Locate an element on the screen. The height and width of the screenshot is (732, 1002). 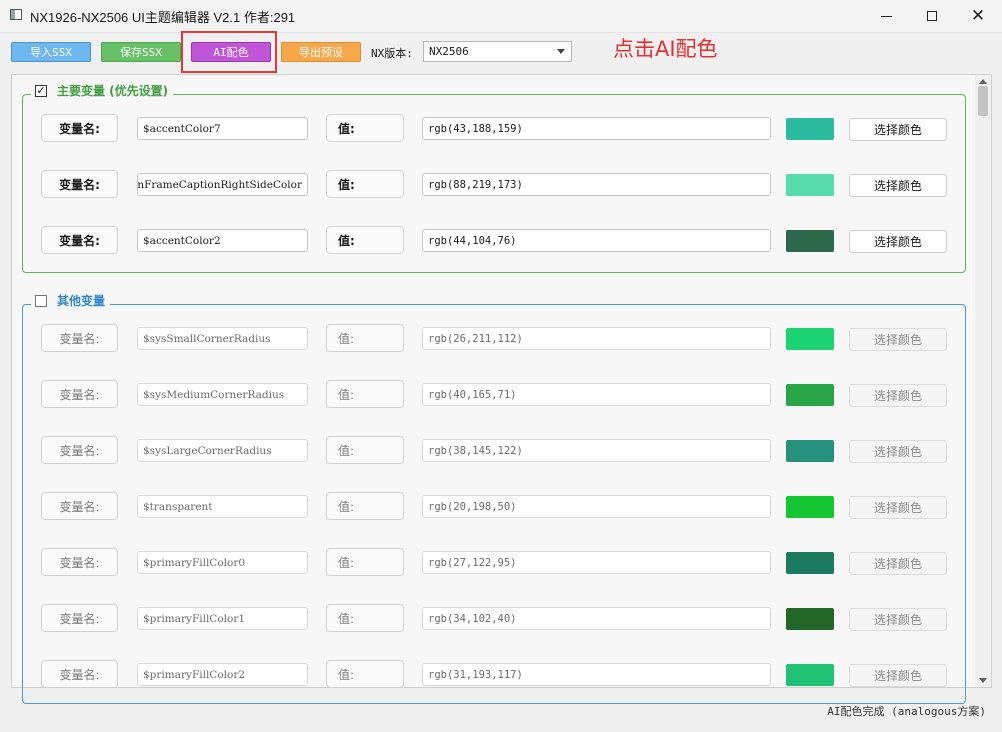
close-icon: ✕ is located at coordinates (978, 15).